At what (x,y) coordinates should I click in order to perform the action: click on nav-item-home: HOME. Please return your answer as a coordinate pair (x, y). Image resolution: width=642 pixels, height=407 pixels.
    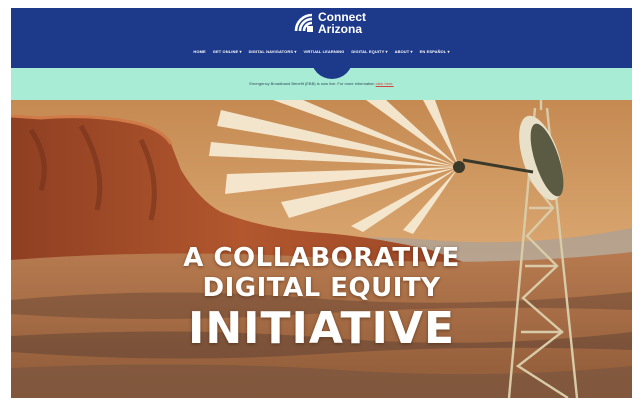
    Looking at the image, I should click on (199, 52).